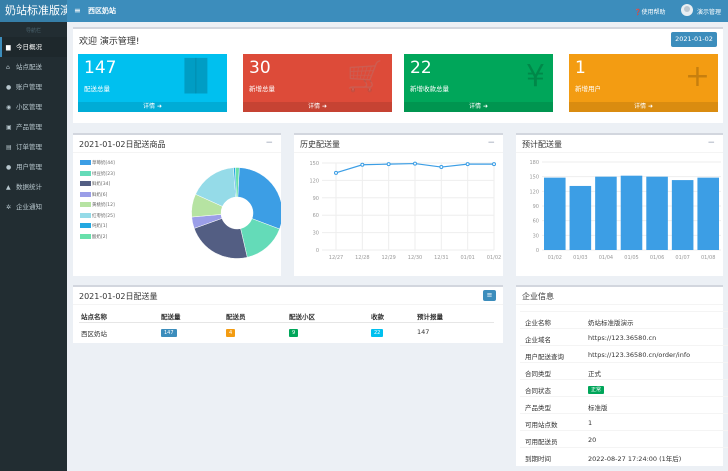  I want to click on info-key: 企业名称, so click(538, 323).